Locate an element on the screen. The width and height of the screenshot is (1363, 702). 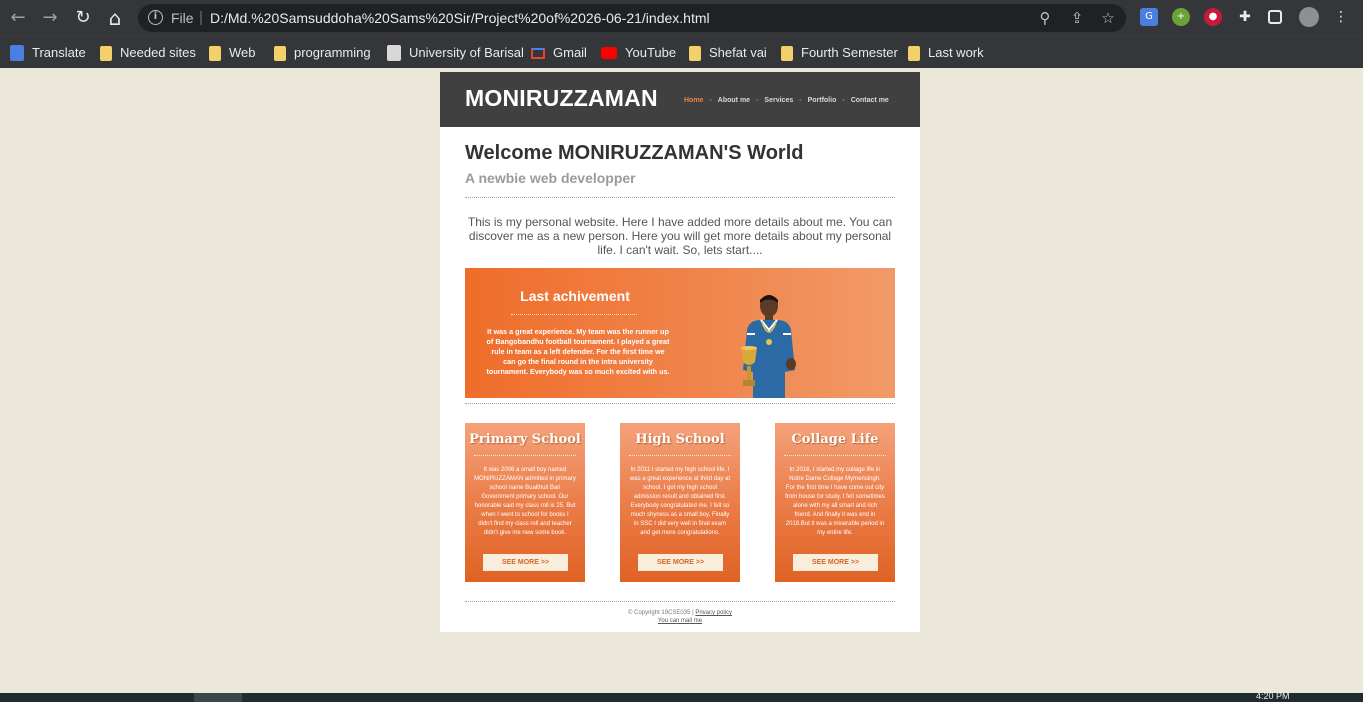
bookmark-label: Needed sites is located at coordinates (158, 52).